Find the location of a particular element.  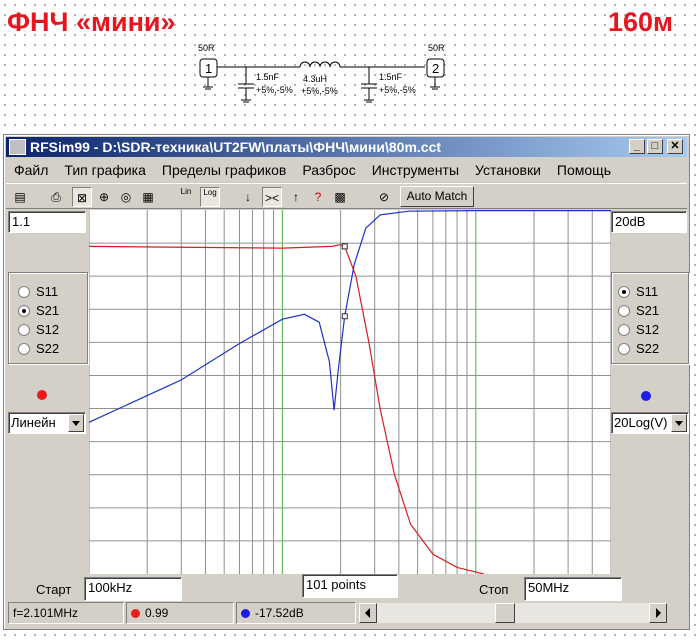

scroll-thumb is located at coordinates (505, 613).